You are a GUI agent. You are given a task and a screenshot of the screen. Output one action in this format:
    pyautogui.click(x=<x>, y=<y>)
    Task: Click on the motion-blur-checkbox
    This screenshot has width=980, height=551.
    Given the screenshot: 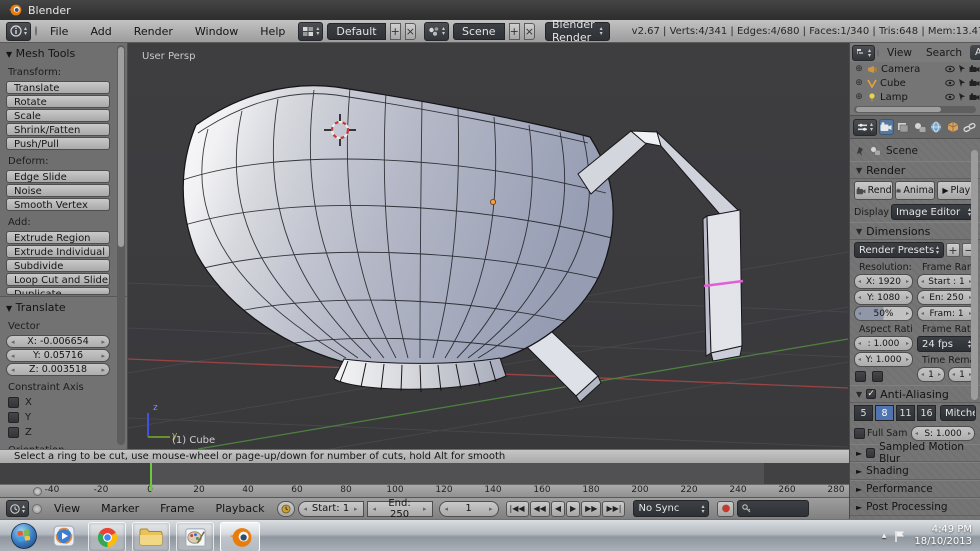 What is the action you would take?
    pyautogui.click(x=871, y=453)
    